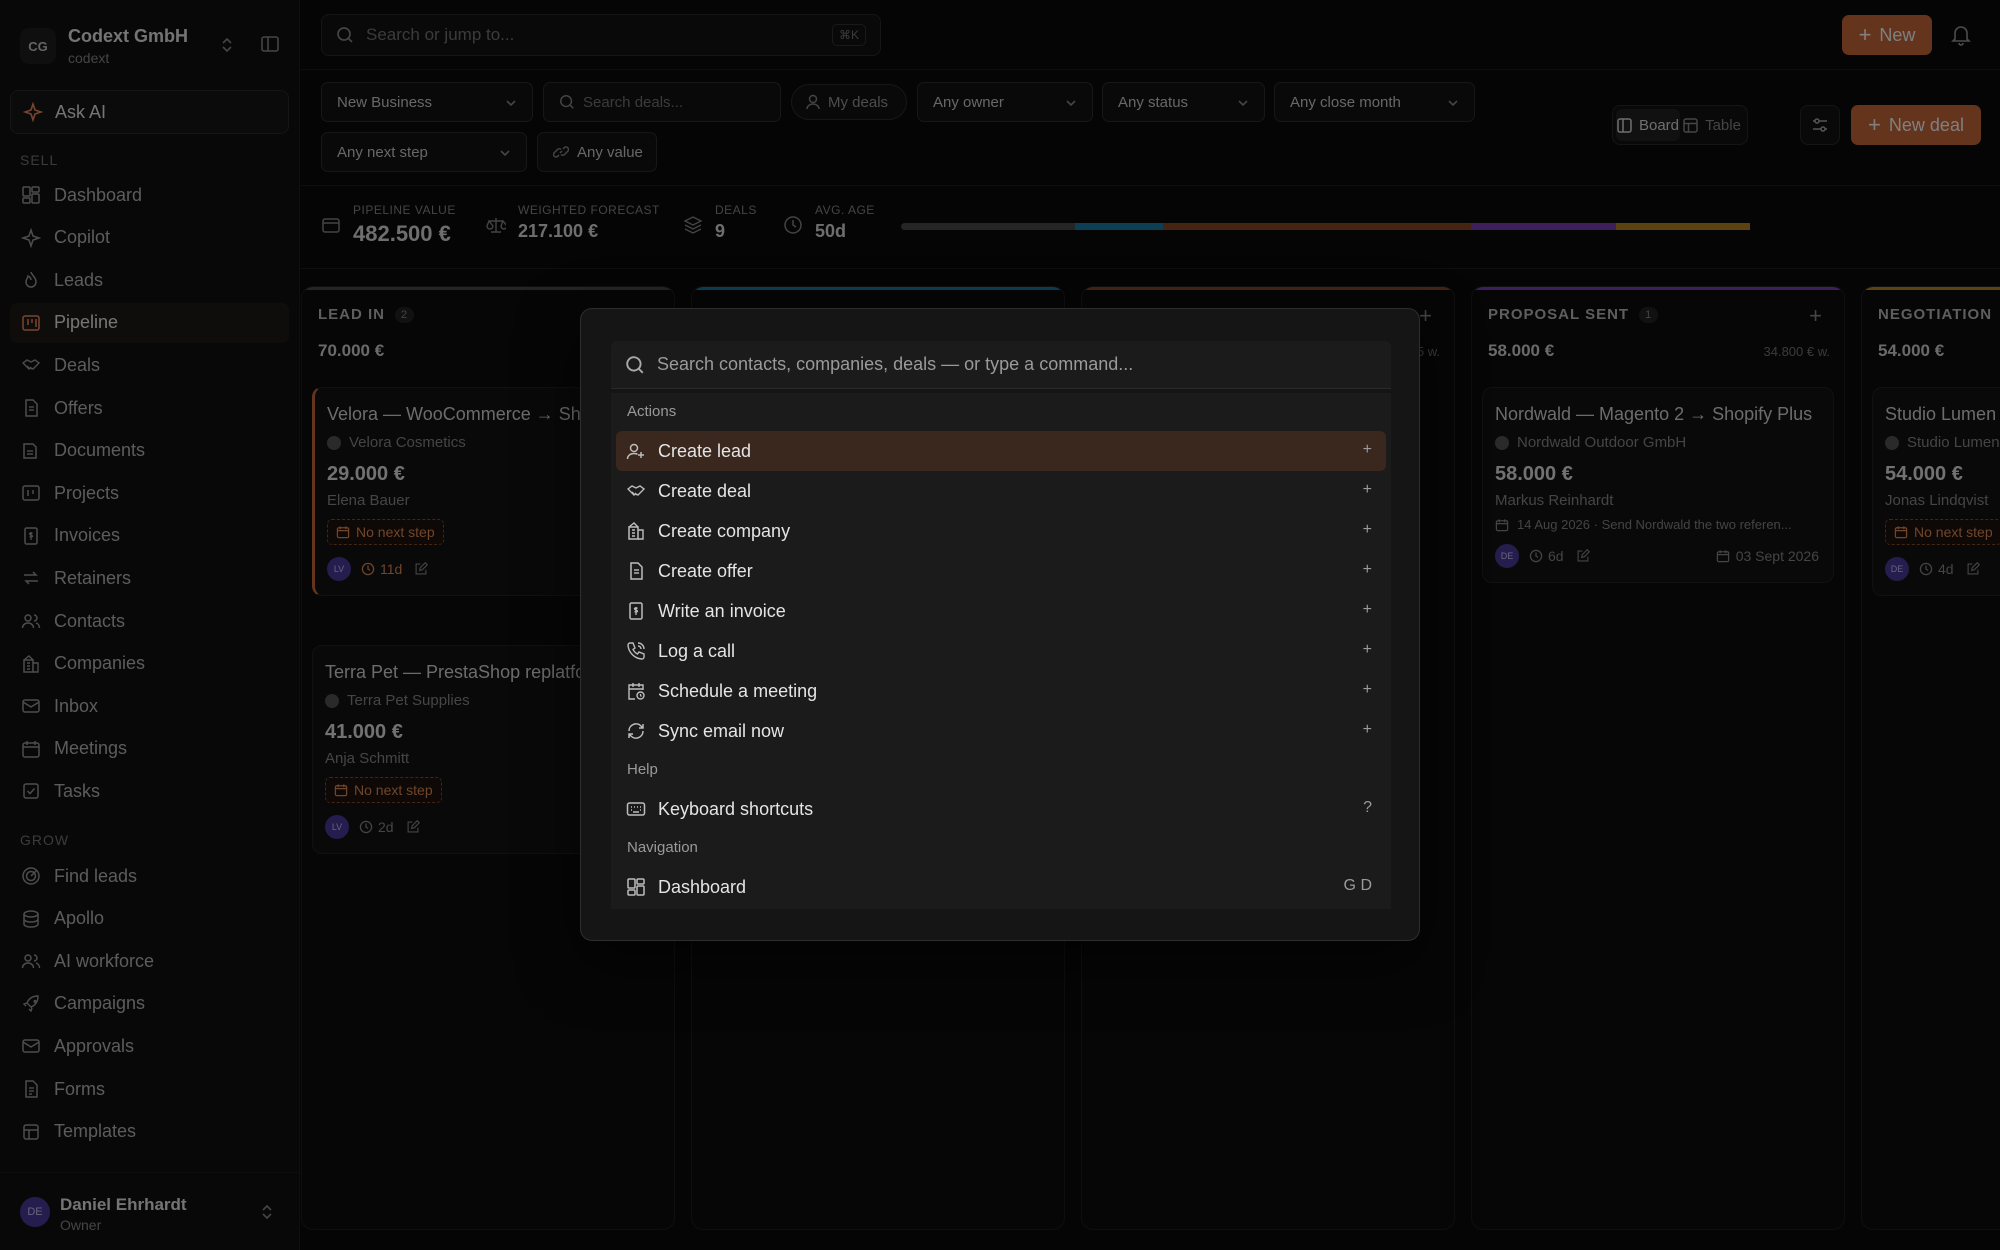 This screenshot has width=2000, height=1250. What do you see at coordinates (637, 809) in the screenshot?
I see `keyboard-icon` at bounding box center [637, 809].